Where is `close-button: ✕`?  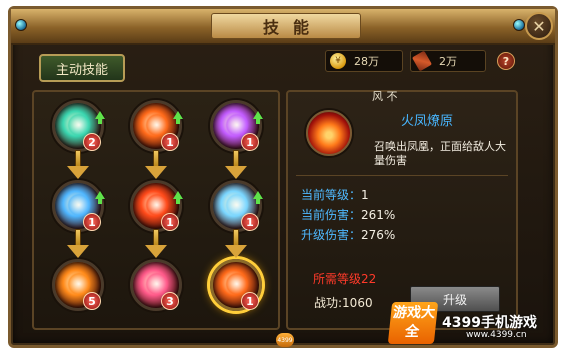
close-button: ✕ is located at coordinates (539, 26).